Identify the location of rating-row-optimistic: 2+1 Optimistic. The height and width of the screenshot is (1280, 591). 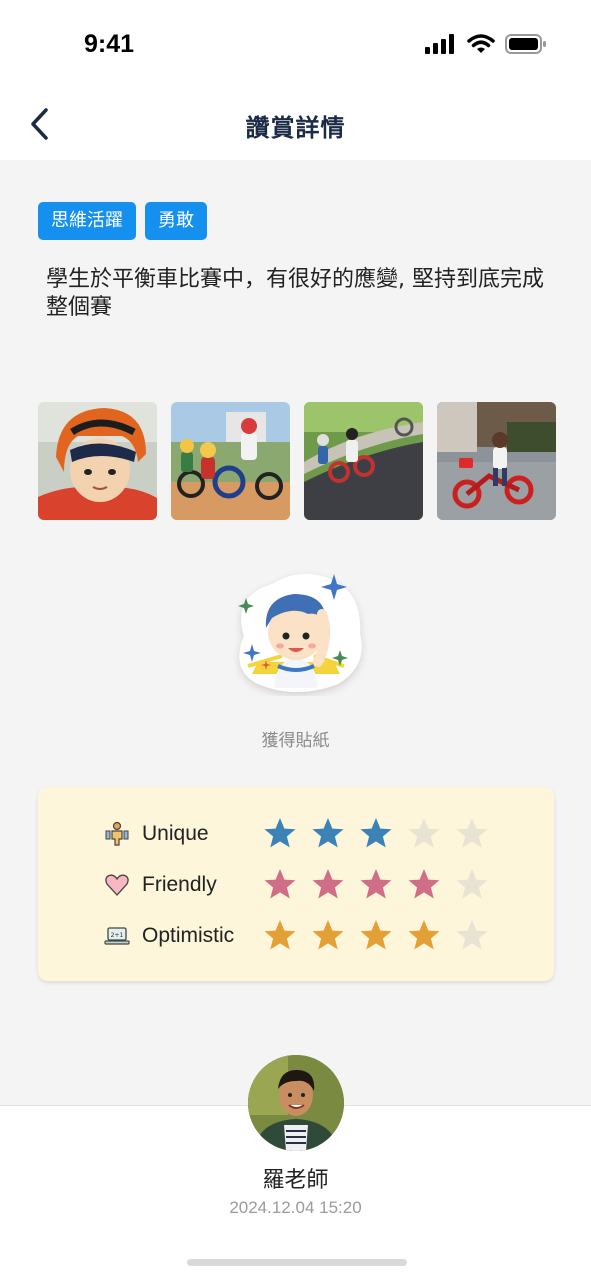
(297, 936).